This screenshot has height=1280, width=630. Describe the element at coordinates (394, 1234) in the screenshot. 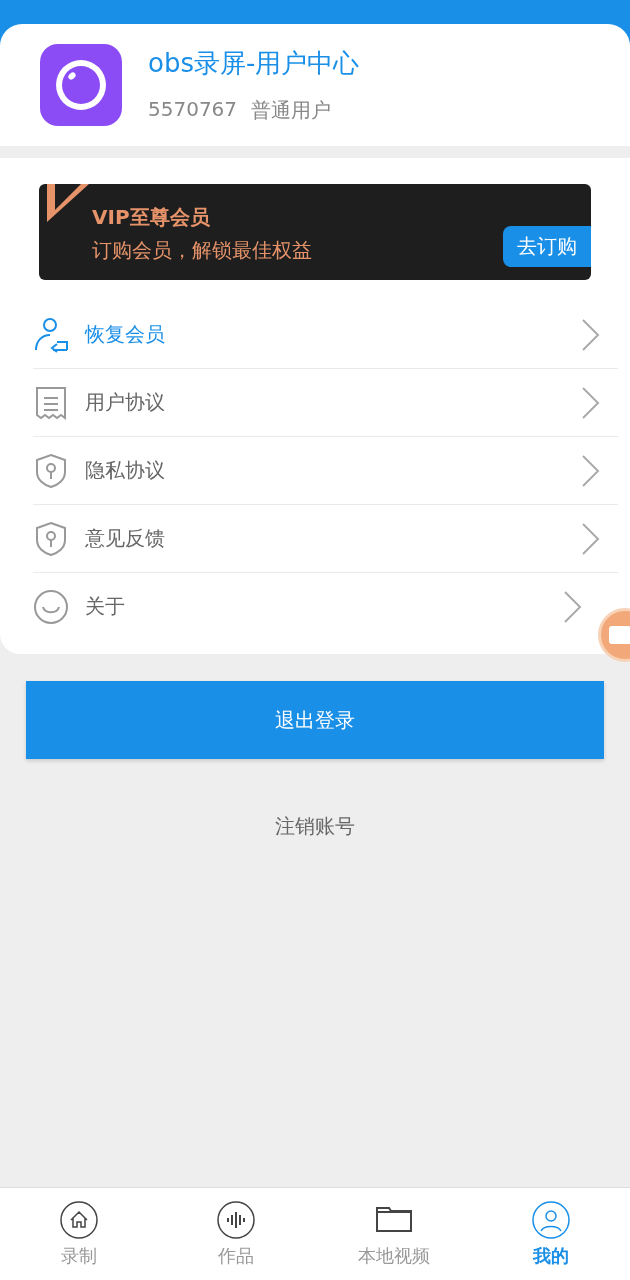

I see `nav-tab: 本地视频` at that location.